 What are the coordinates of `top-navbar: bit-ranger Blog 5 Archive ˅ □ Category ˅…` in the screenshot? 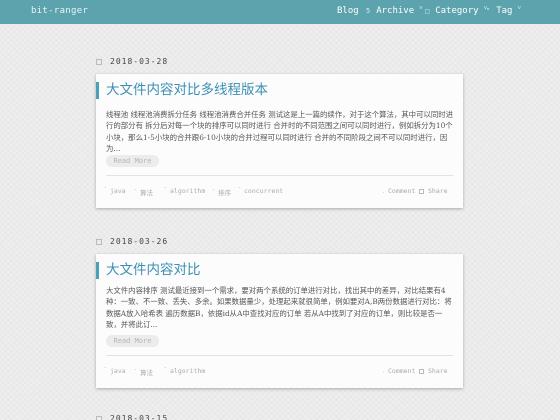 It's located at (280, 12).